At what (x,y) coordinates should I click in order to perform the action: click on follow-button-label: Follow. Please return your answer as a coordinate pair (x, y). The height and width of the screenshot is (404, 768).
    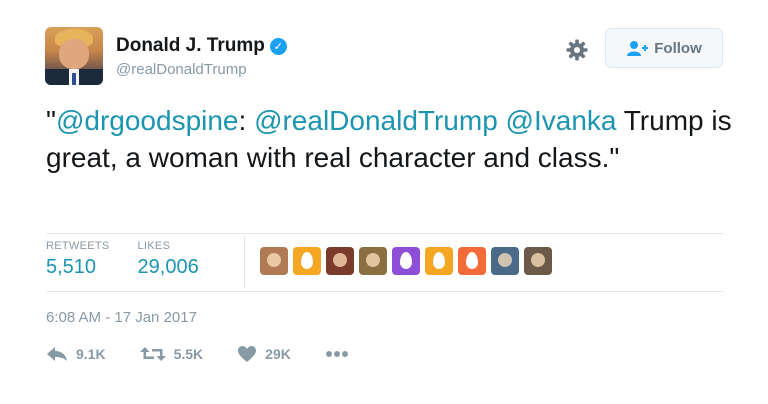
    Looking at the image, I should click on (678, 48).